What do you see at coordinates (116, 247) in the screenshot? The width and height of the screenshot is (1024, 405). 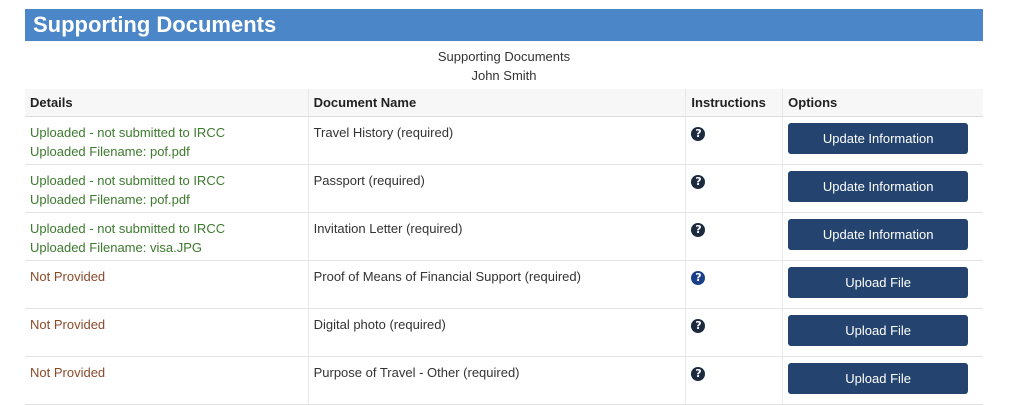 I see `uploaded-filename: Uploaded Filename: visa.JPG` at bounding box center [116, 247].